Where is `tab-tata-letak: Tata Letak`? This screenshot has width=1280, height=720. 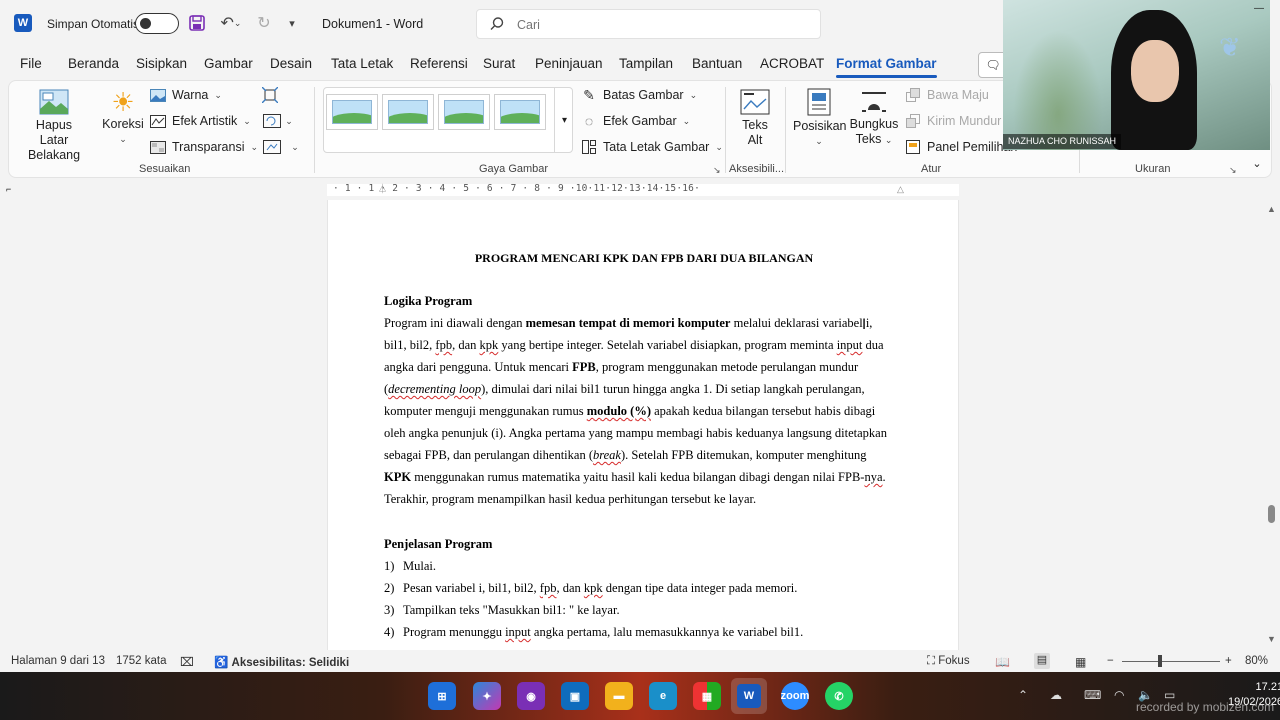
tab-tata-letak: Tata Letak is located at coordinates (362, 63).